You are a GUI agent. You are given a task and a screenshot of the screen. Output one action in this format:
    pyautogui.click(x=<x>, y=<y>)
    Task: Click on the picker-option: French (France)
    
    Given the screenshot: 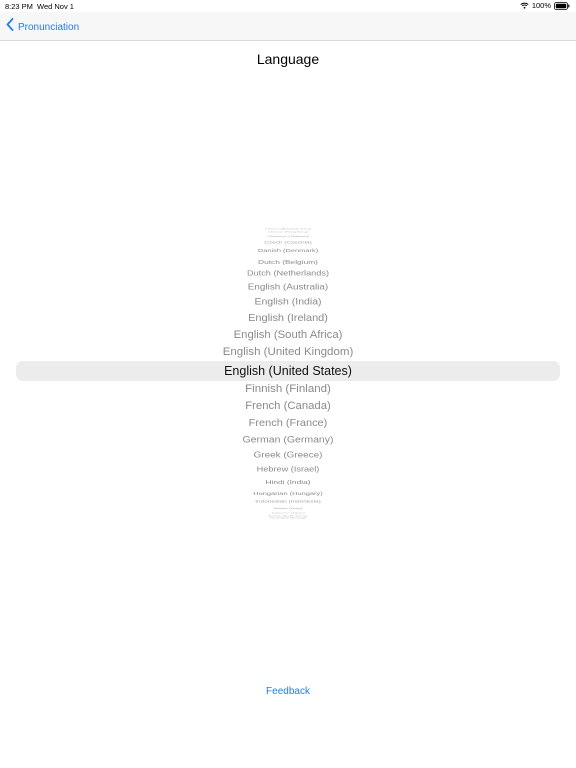 What is the action you would take?
    pyautogui.click(x=288, y=423)
    